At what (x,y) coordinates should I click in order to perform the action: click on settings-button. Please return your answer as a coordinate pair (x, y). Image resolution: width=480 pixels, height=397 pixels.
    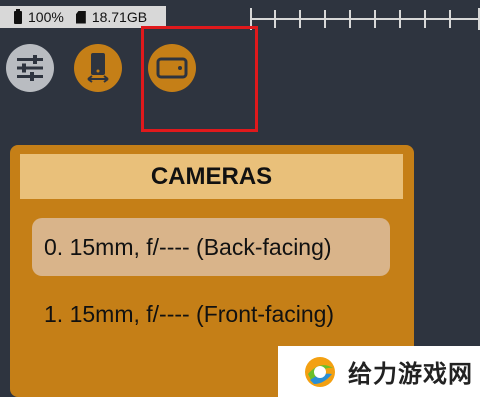
    Looking at the image, I should click on (30, 68).